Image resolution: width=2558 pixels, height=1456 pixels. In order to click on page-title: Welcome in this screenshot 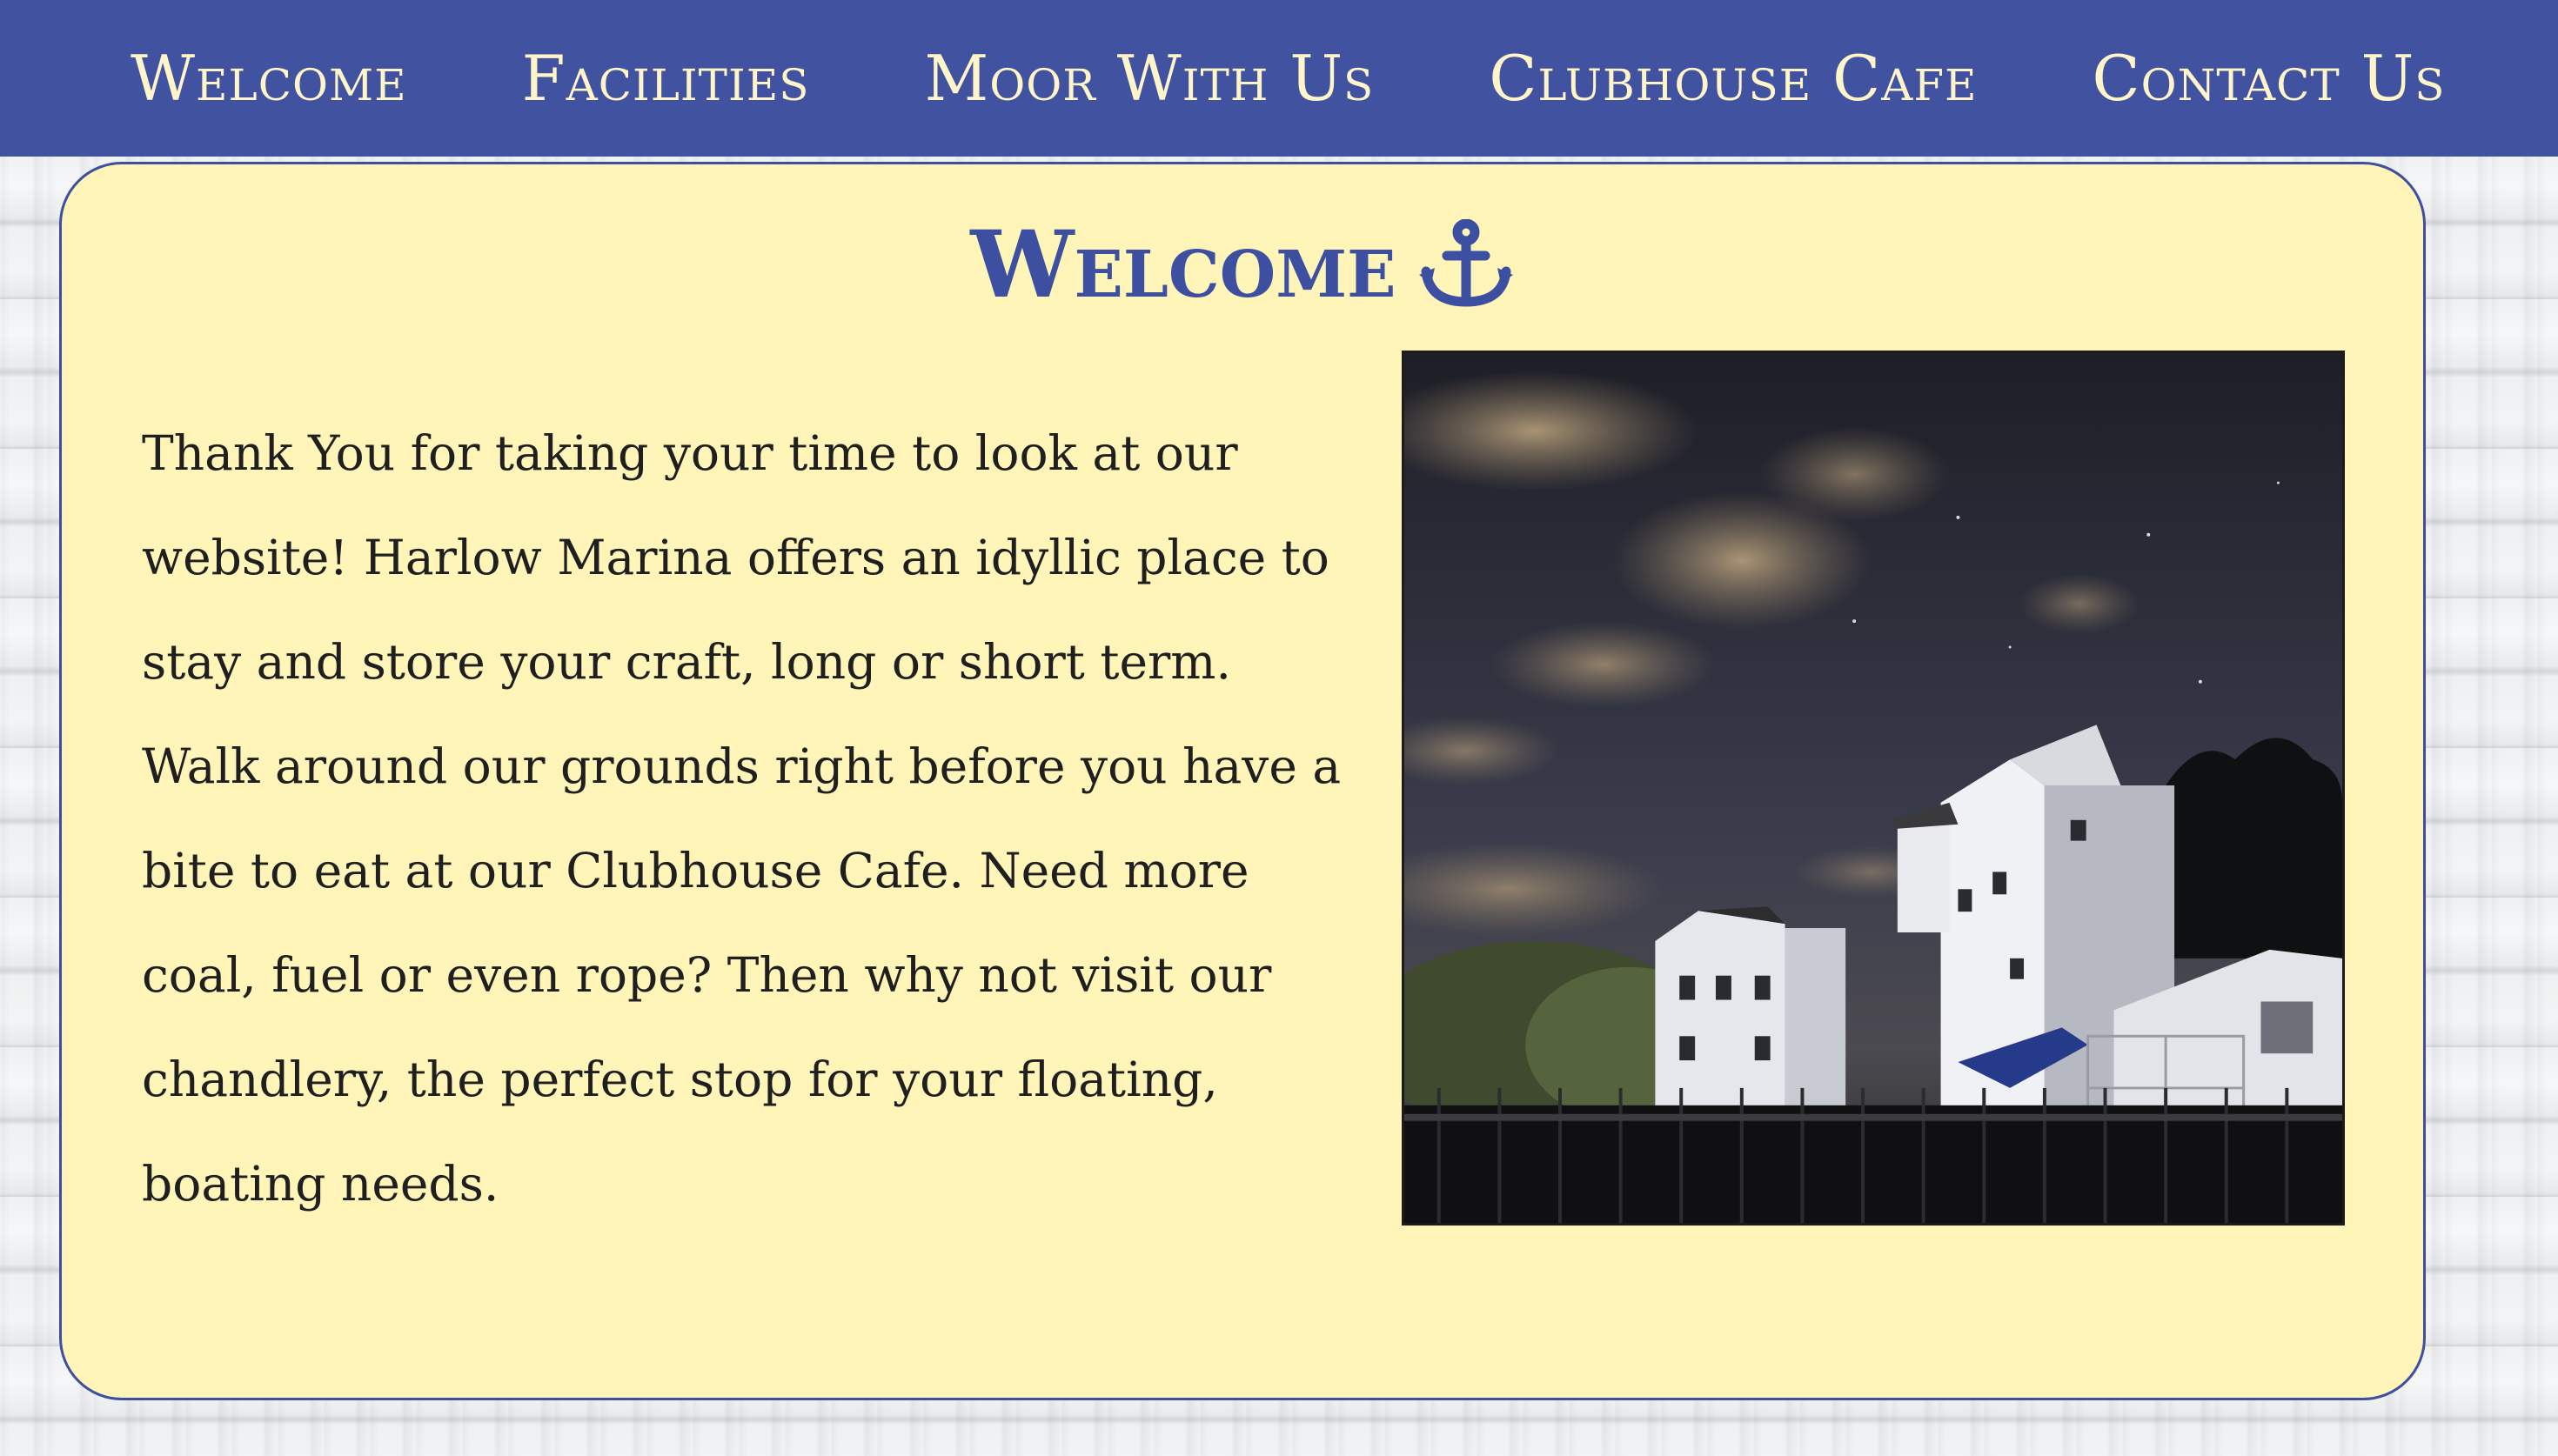, I will do `click(1183, 264)`.